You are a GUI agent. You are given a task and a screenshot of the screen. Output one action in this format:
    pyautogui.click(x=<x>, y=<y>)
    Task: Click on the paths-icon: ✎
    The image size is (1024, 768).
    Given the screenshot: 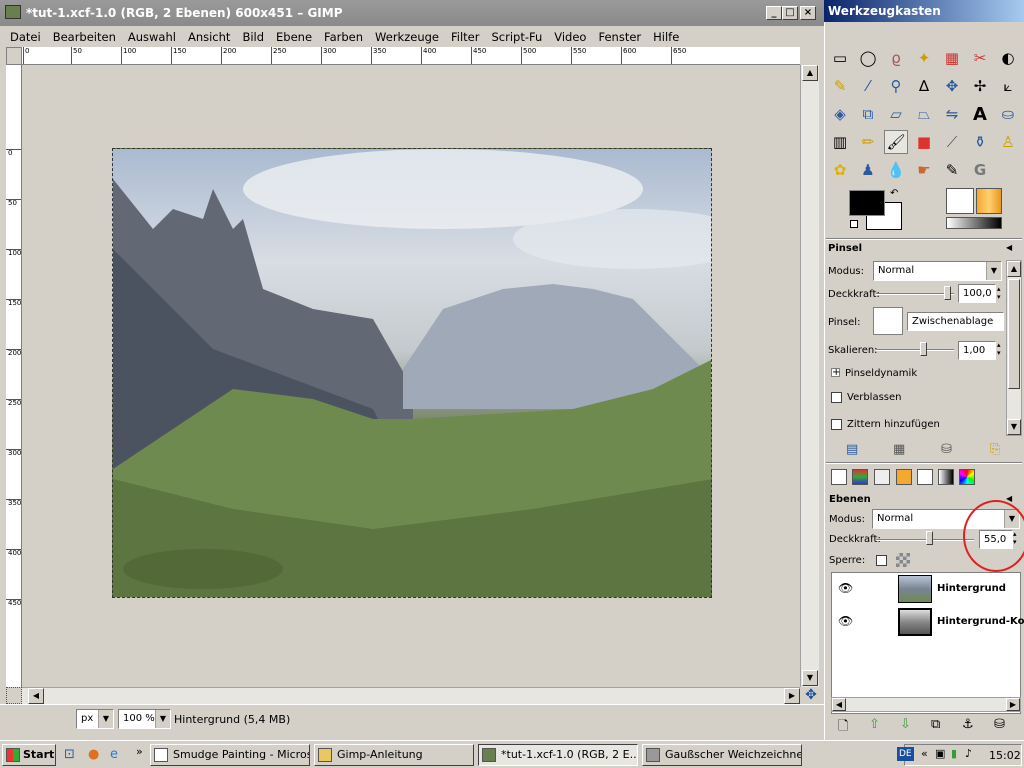 What is the action you would take?
    pyautogui.click(x=840, y=86)
    